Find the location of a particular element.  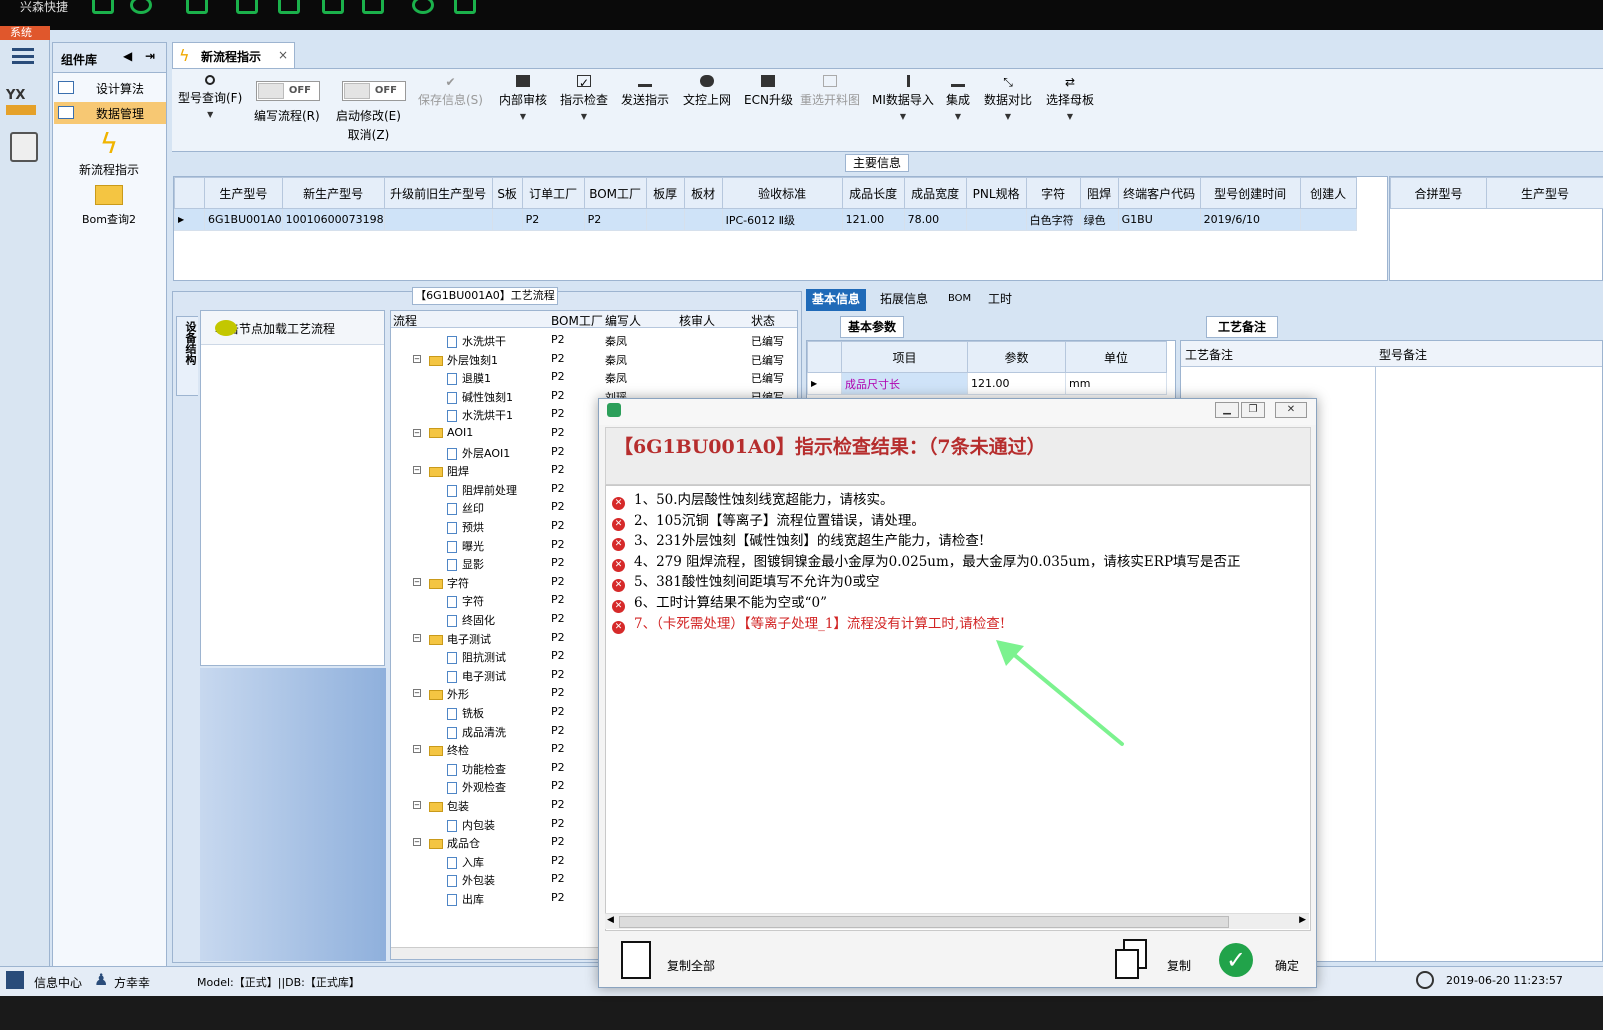

column-header: 项目 is located at coordinates (904, 357).